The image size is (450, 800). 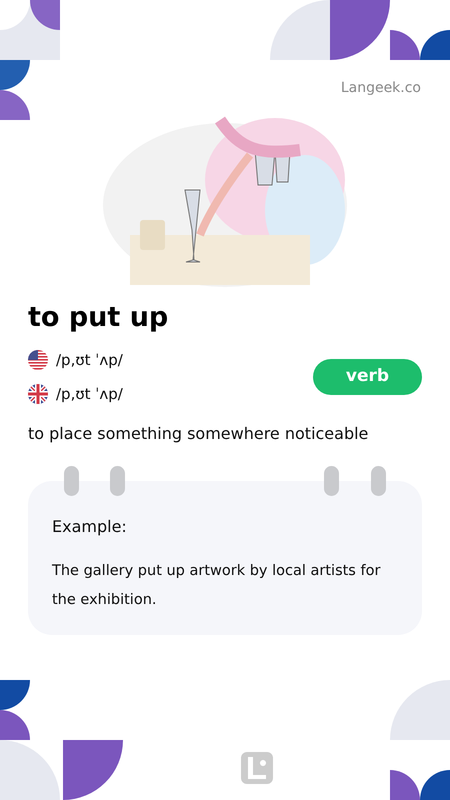 I want to click on definition-text: to place something somewhere noticeable, so click(x=199, y=434).